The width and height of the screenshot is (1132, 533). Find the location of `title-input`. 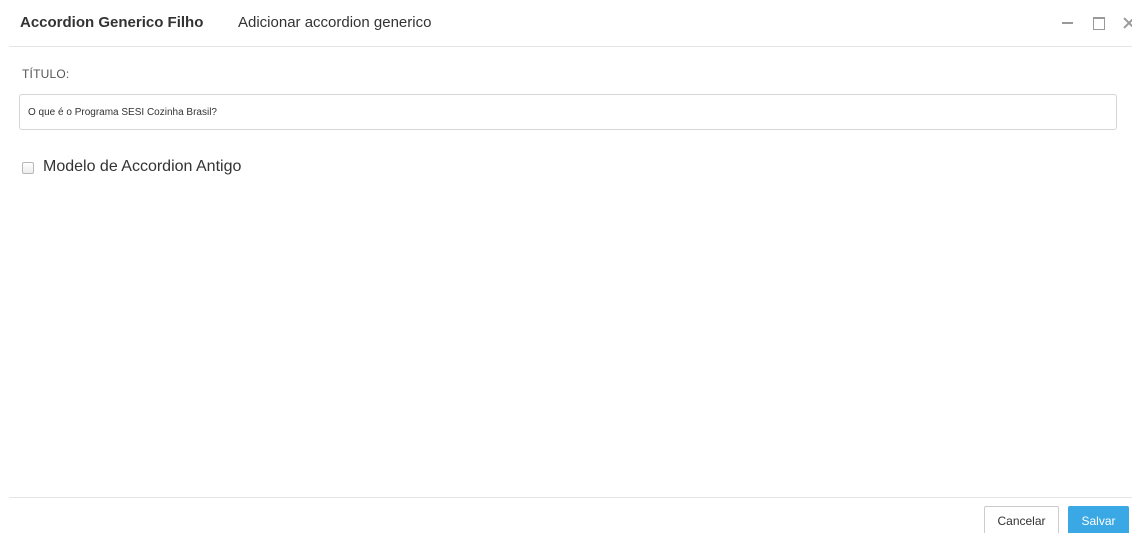

title-input is located at coordinates (568, 112).